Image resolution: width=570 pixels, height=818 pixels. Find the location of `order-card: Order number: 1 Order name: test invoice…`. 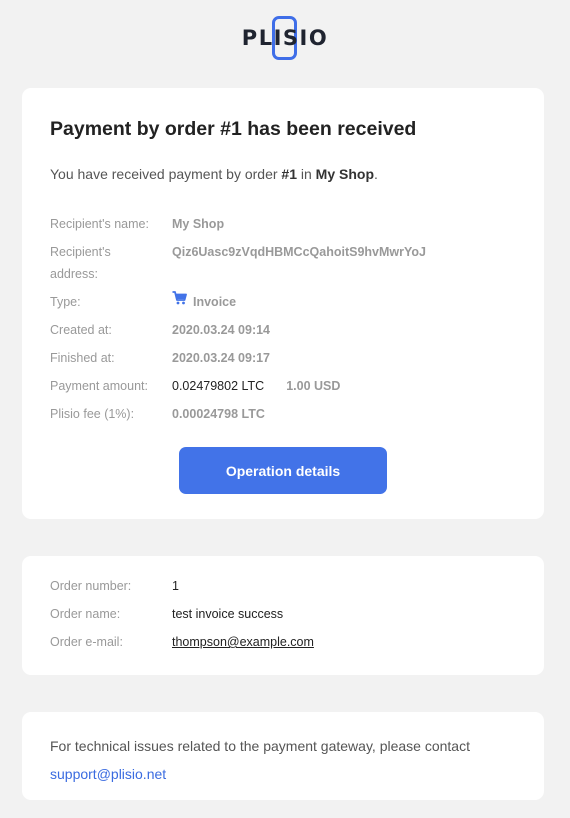

order-card: Order number: 1 Order name: test invoice… is located at coordinates (283, 615).